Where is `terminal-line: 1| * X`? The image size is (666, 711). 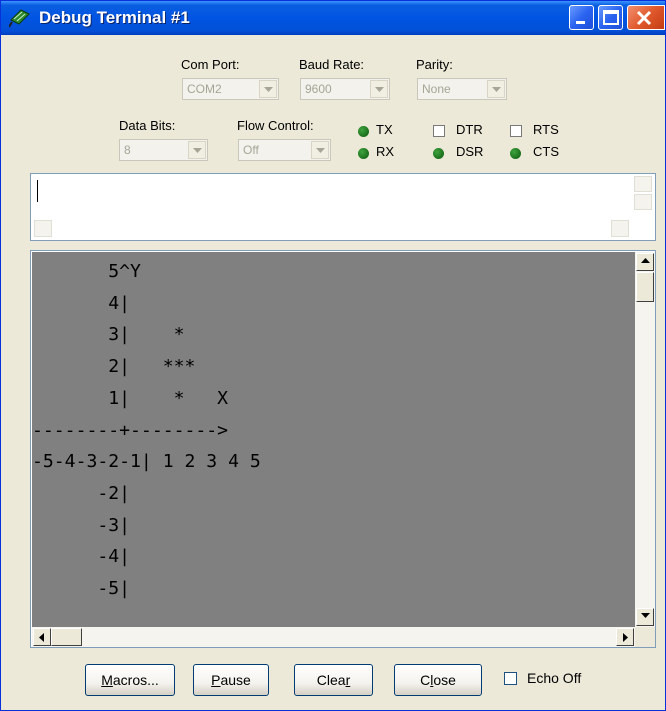
terminal-line: 1| * X is located at coordinates (130, 398).